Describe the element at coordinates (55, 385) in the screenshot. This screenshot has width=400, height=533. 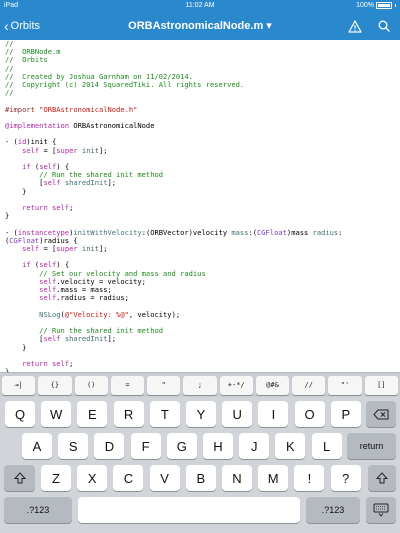
I see `accessory-key: {}` at that location.